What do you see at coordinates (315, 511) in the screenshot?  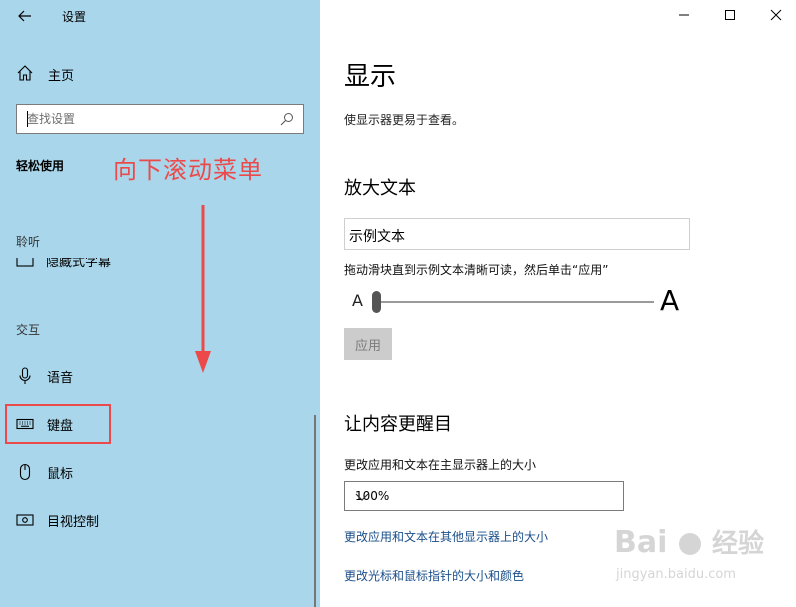 I see `sidebar-scrollbar` at bounding box center [315, 511].